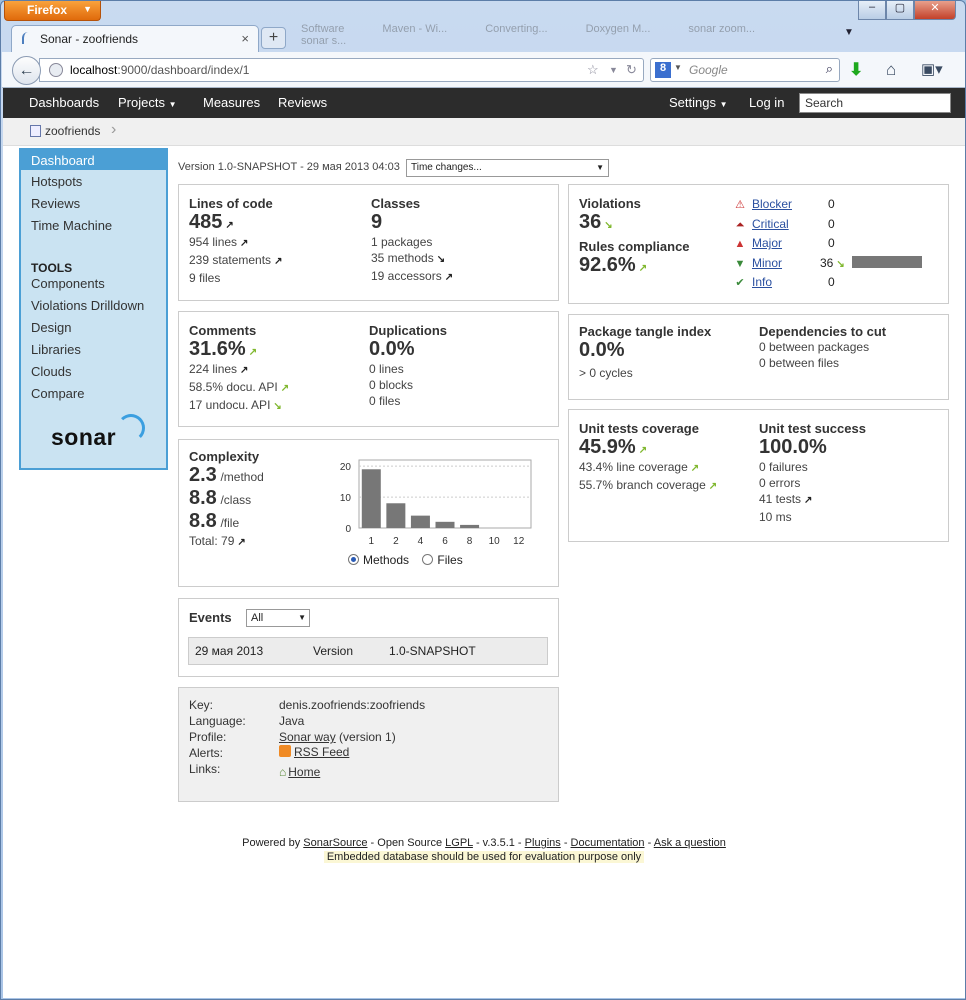  What do you see at coordinates (147, 102) in the screenshot?
I see `menu-projects: Projects ▼` at bounding box center [147, 102].